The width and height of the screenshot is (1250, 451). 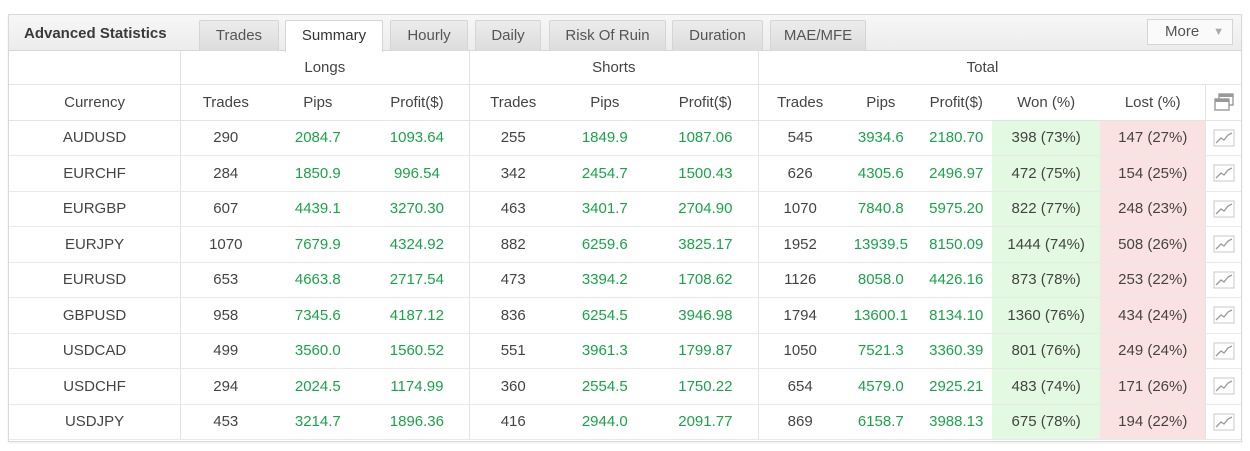 What do you see at coordinates (318, 138) in the screenshot?
I see `cell-longs-pips: 2084.7` at bounding box center [318, 138].